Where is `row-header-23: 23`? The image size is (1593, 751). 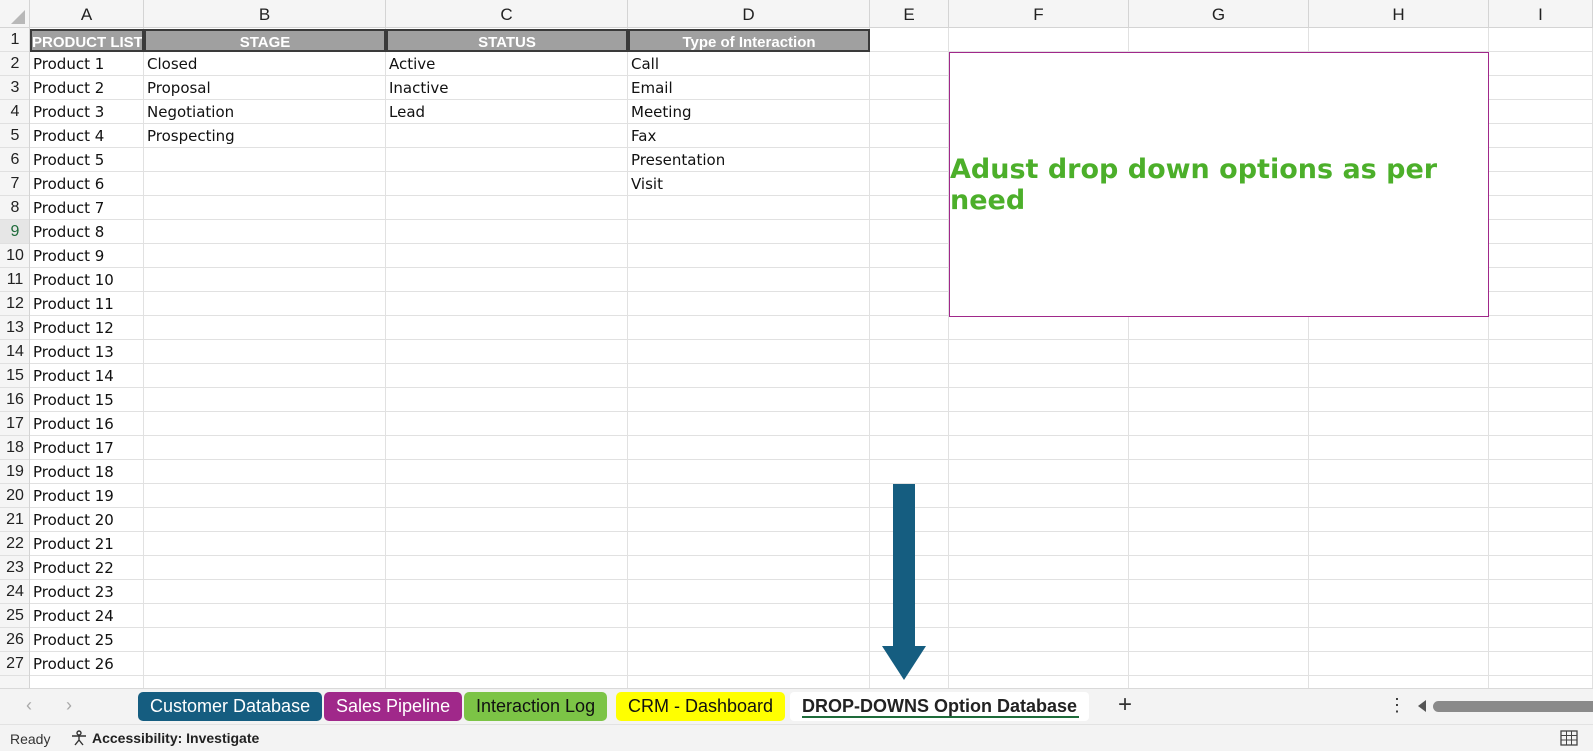
row-header-23: 23 is located at coordinates (14, 568).